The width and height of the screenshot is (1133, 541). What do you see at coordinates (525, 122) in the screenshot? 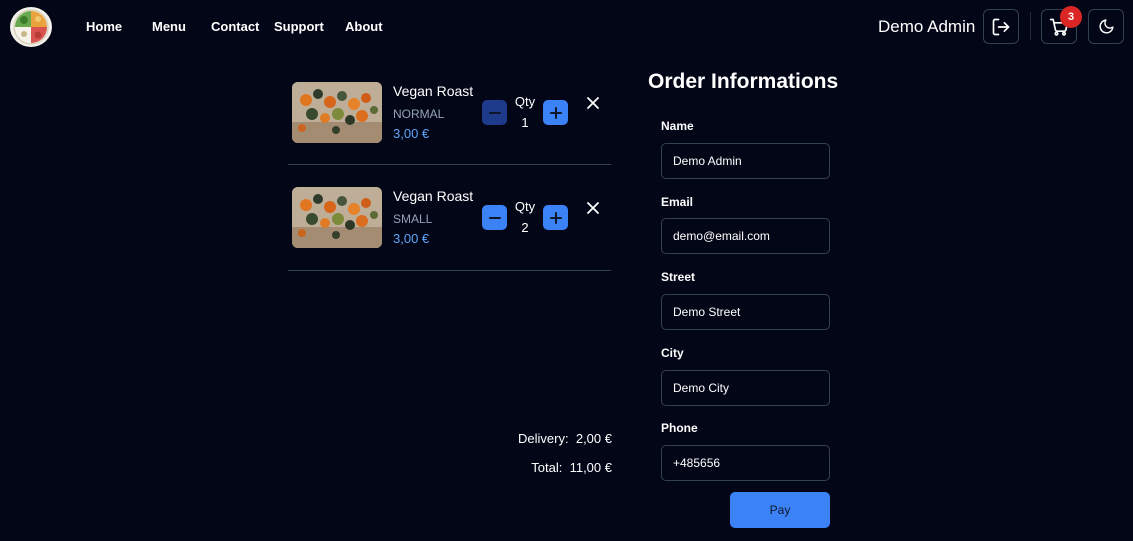
I see `qty-value: 1` at bounding box center [525, 122].